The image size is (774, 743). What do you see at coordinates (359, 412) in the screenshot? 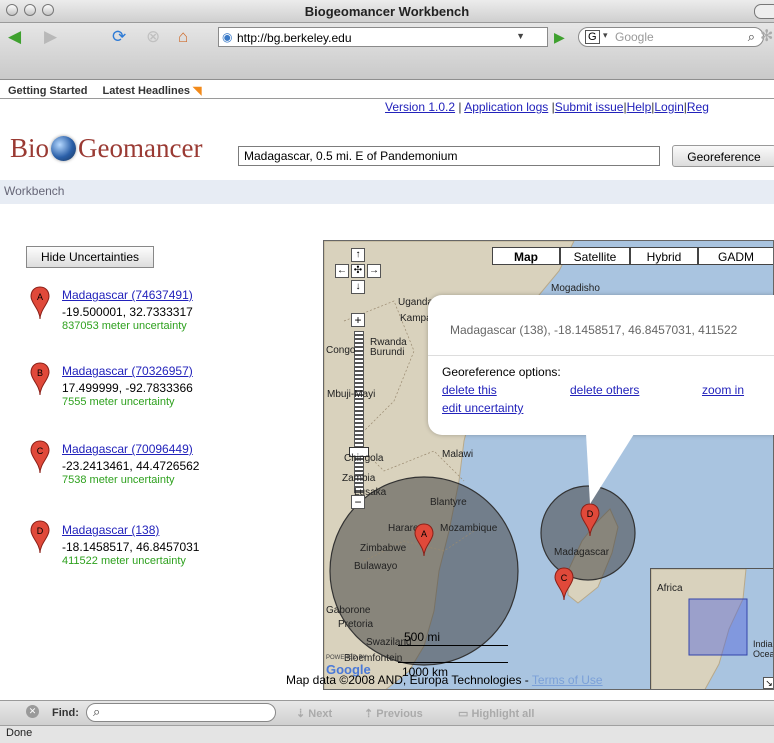
I see `zoom-slider-track` at bounding box center [359, 412].